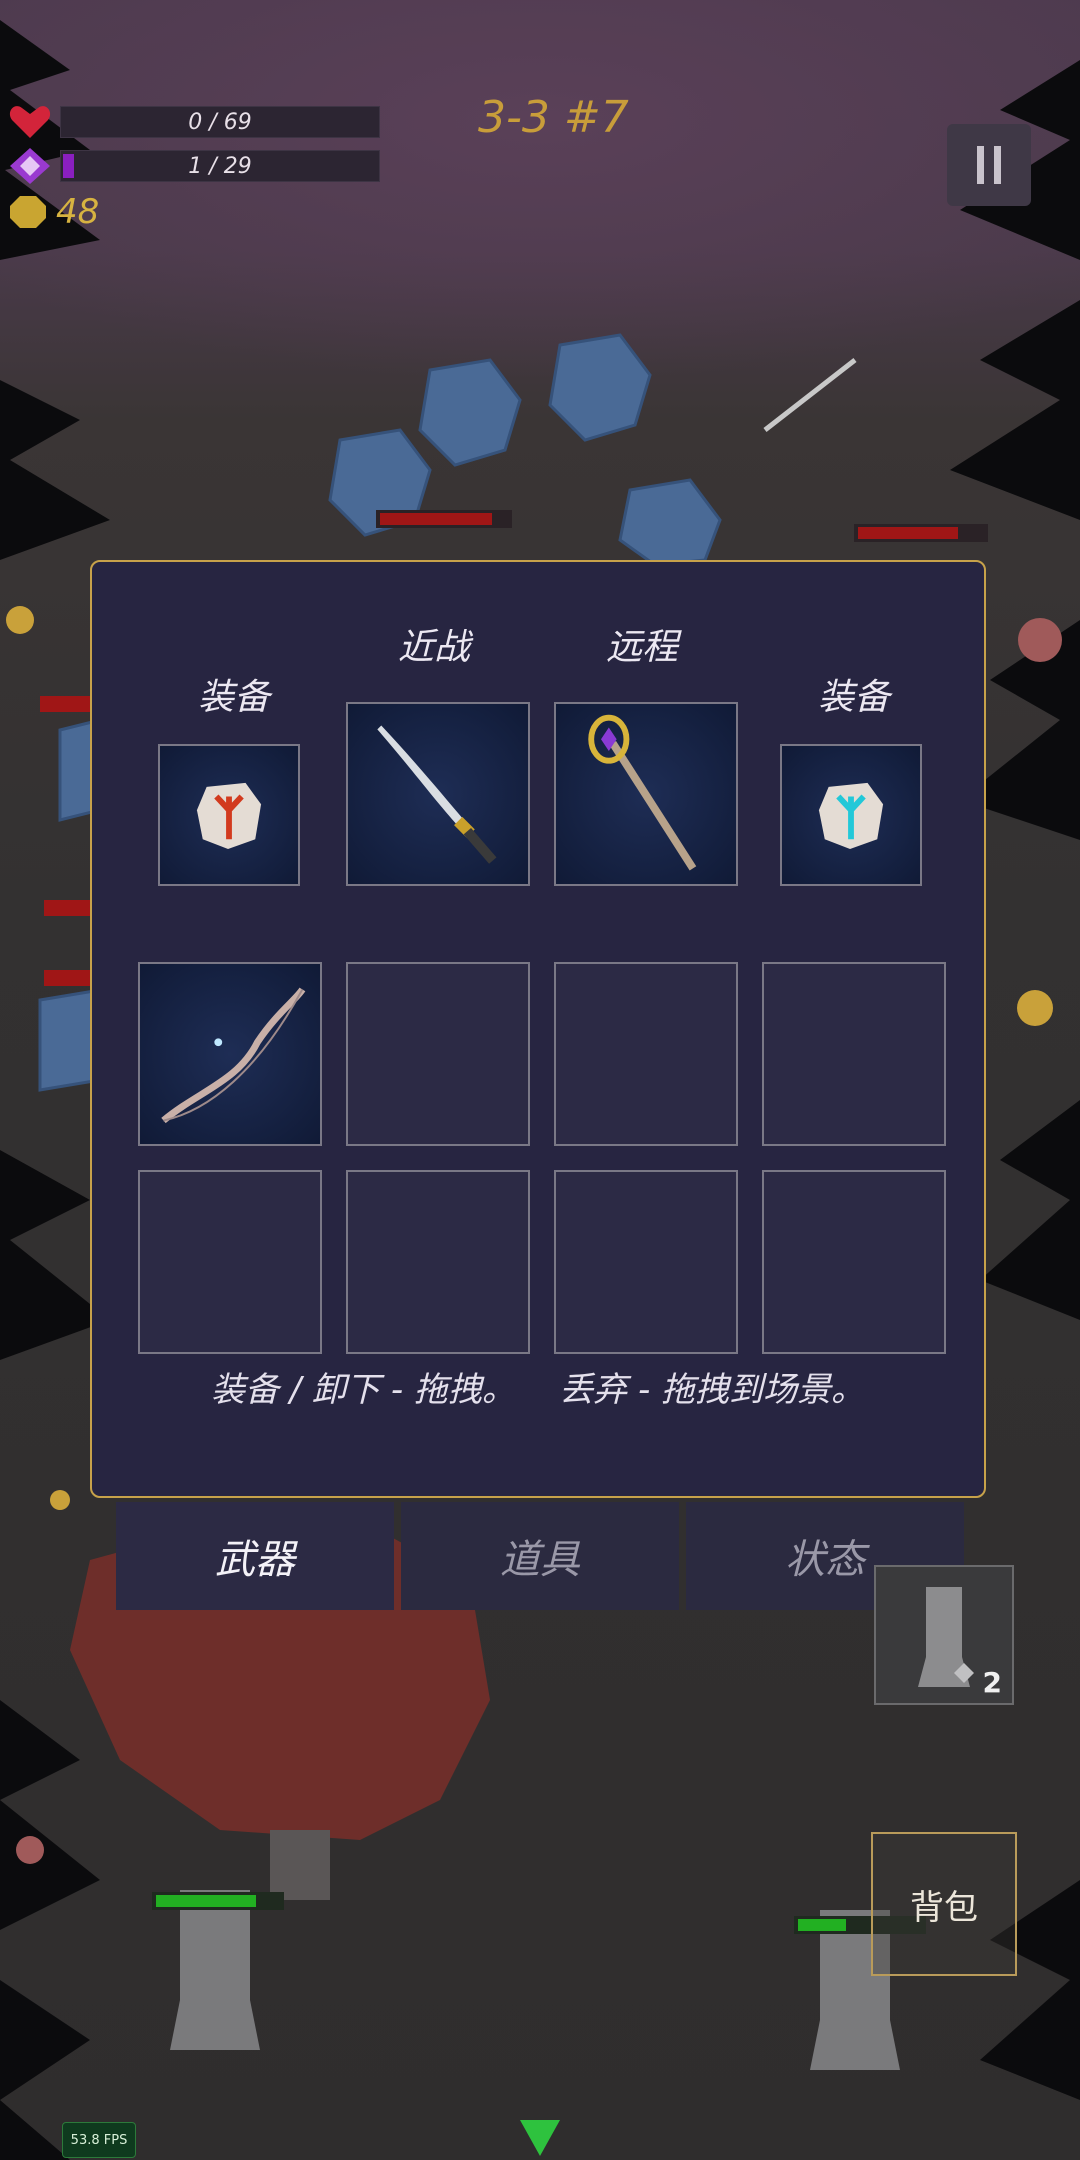 This screenshot has height=2160, width=1080. I want to click on arrow-down-icon, so click(540, 2138).